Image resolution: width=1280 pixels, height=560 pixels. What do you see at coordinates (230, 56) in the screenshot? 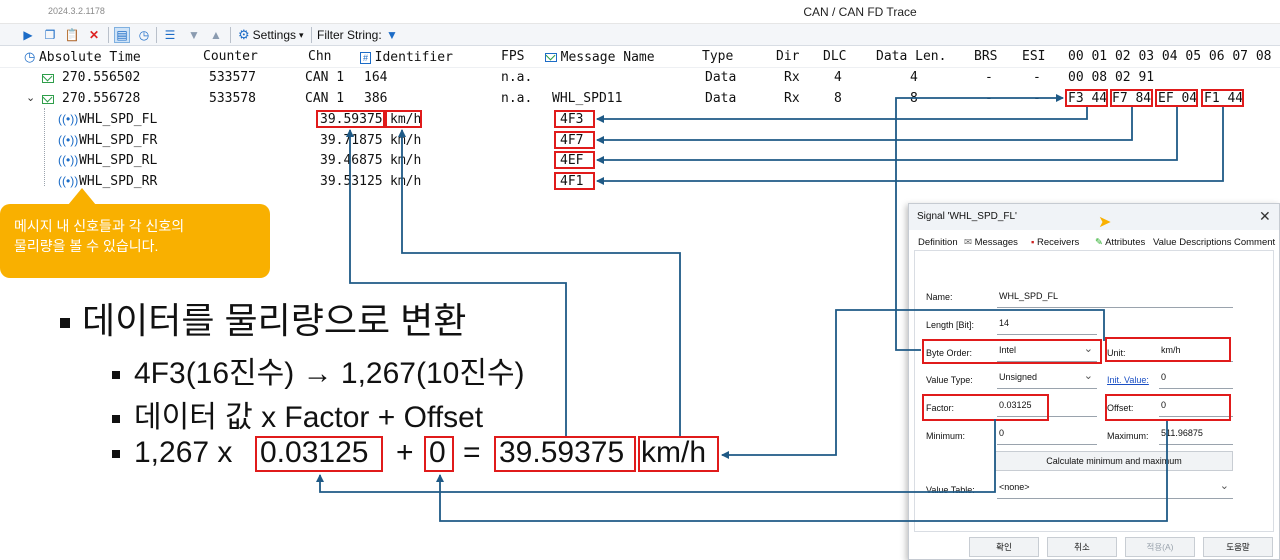
I see `column-header-counter: Counter` at bounding box center [230, 56].